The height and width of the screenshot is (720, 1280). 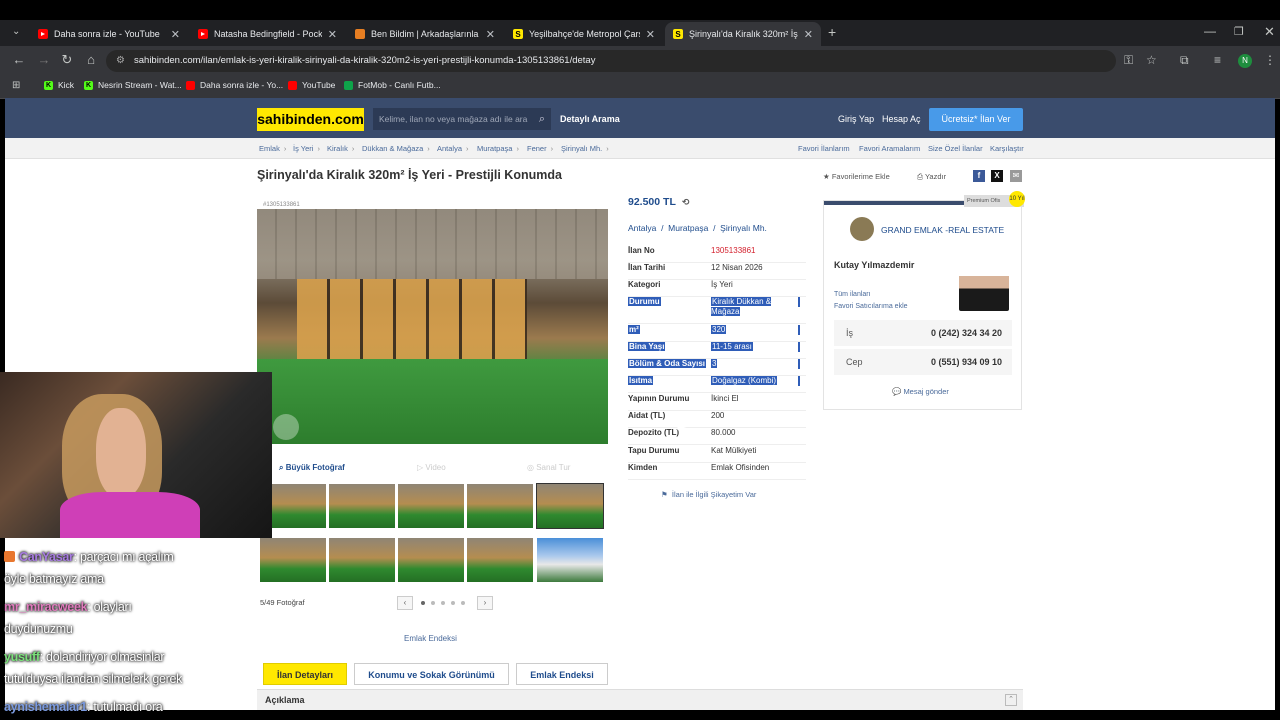 What do you see at coordinates (923, 333) in the screenshot?
I see `work-phone: İş 0 (242) 324 34 20` at bounding box center [923, 333].